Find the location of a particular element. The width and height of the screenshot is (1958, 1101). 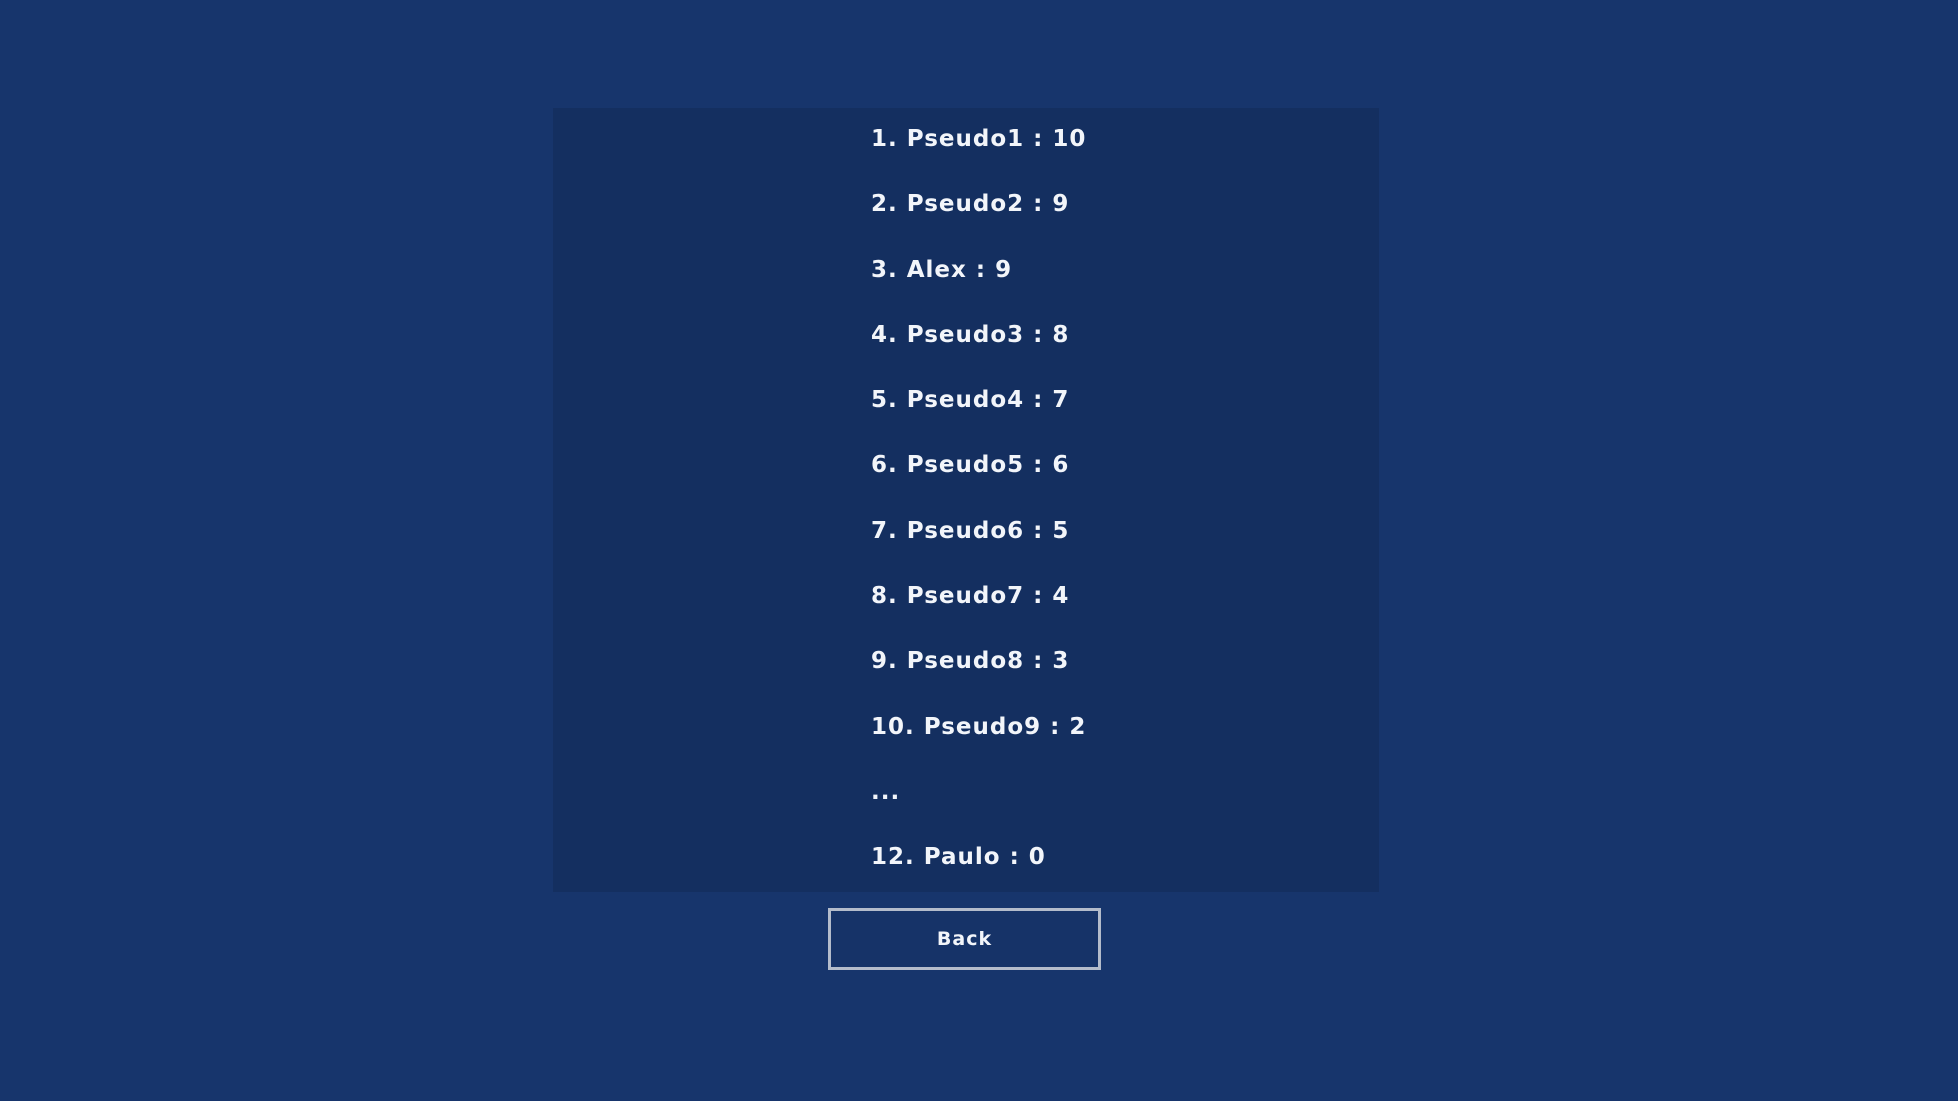

leaderboard-entry-current-player: 12. Paulo : 0 is located at coordinates (958, 857).